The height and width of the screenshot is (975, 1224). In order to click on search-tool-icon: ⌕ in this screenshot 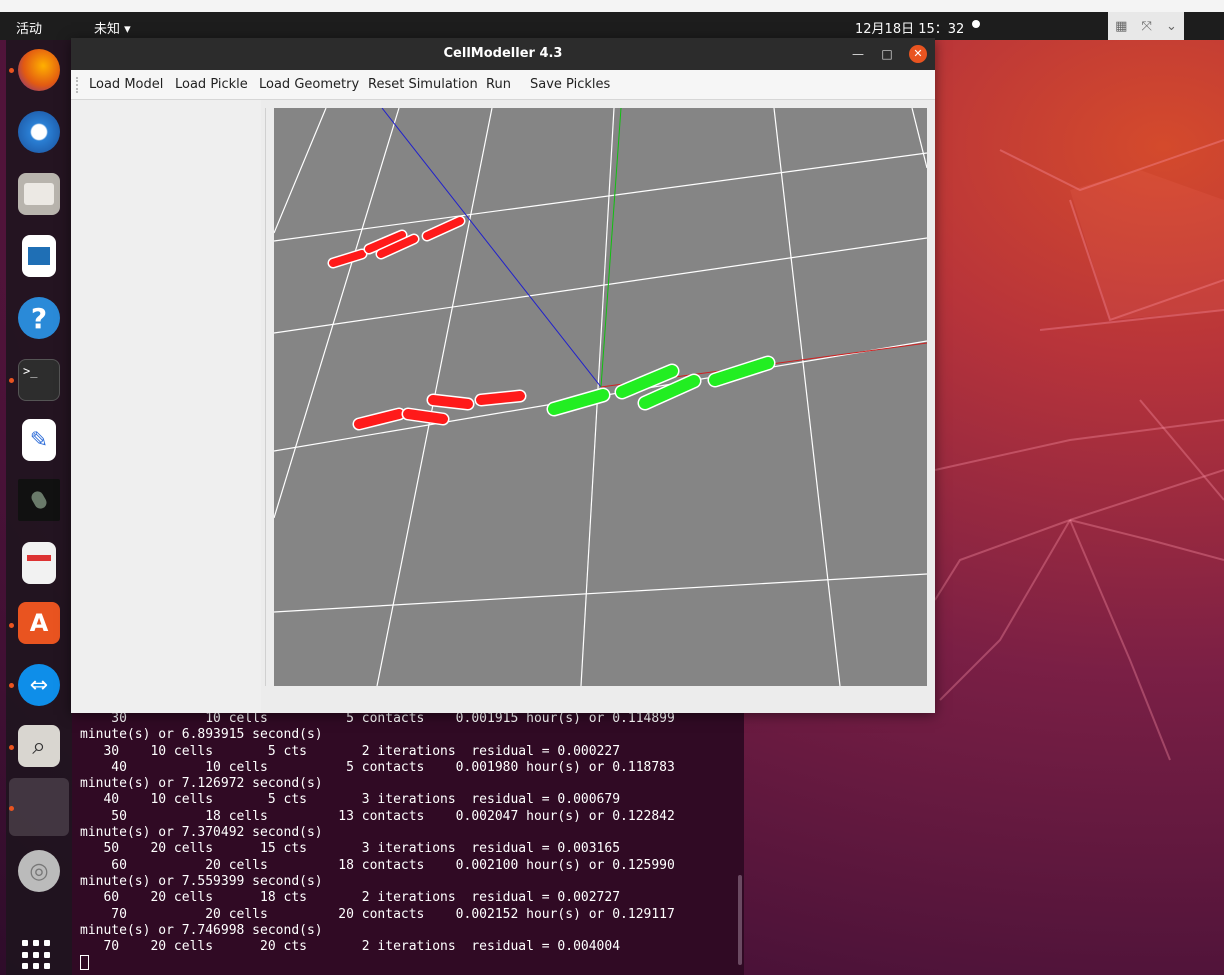, I will do `click(39, 746)`.